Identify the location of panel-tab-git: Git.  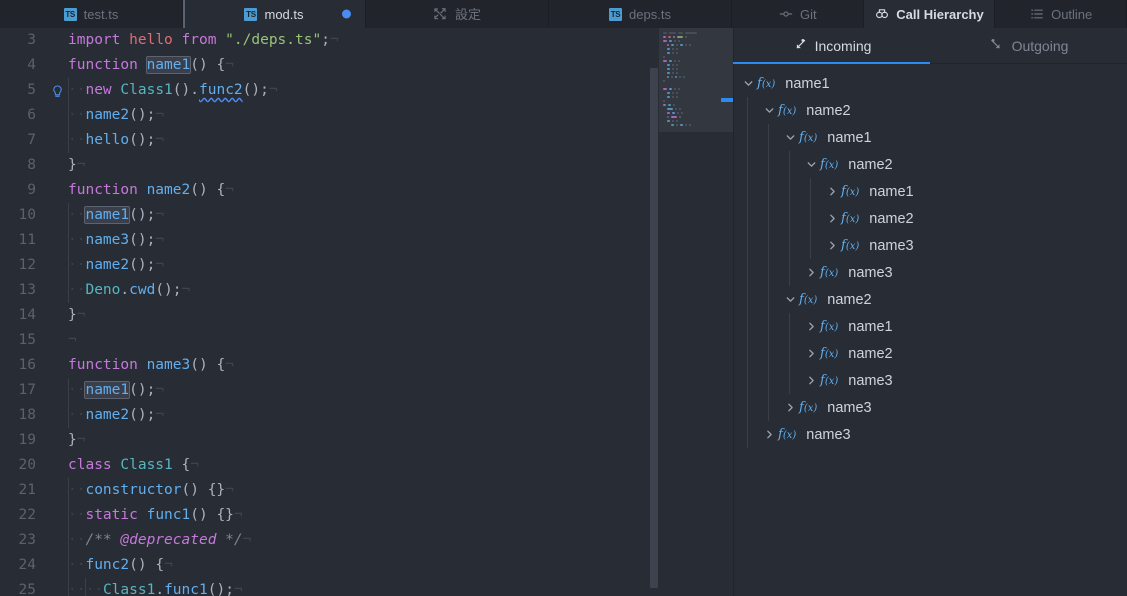
(798, 14).